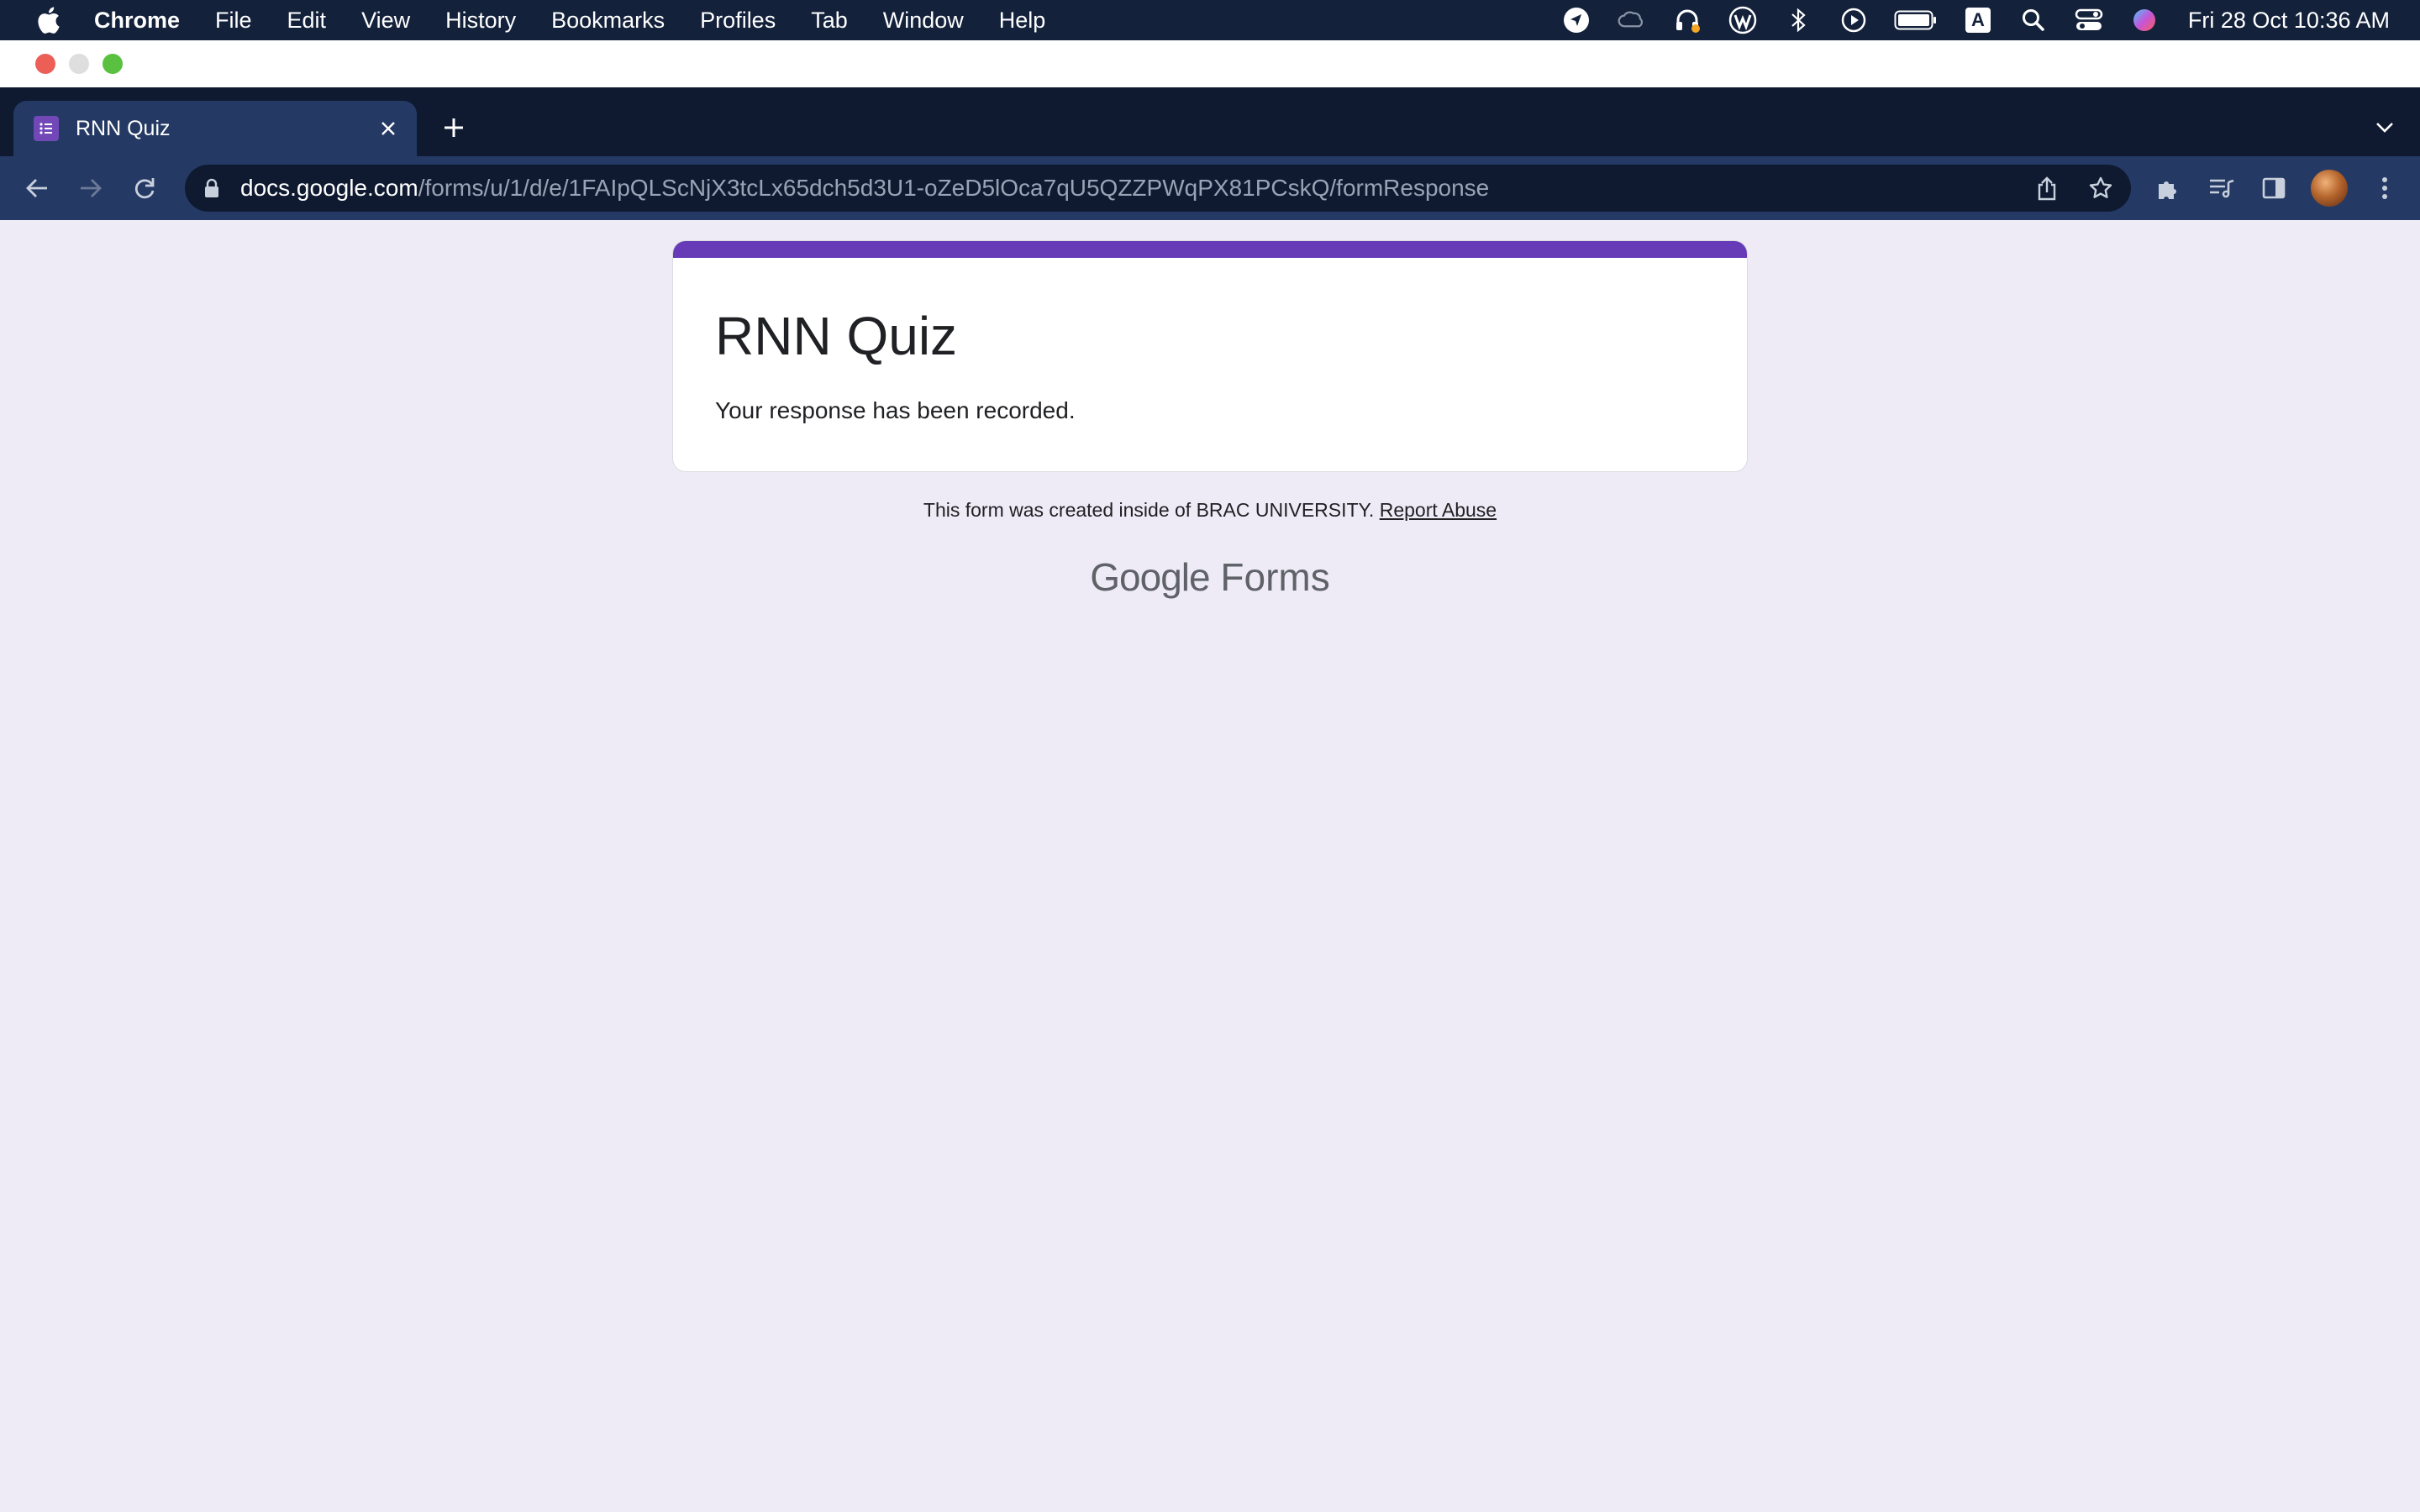  I want to click on new-tab-button, so click(454, 128).